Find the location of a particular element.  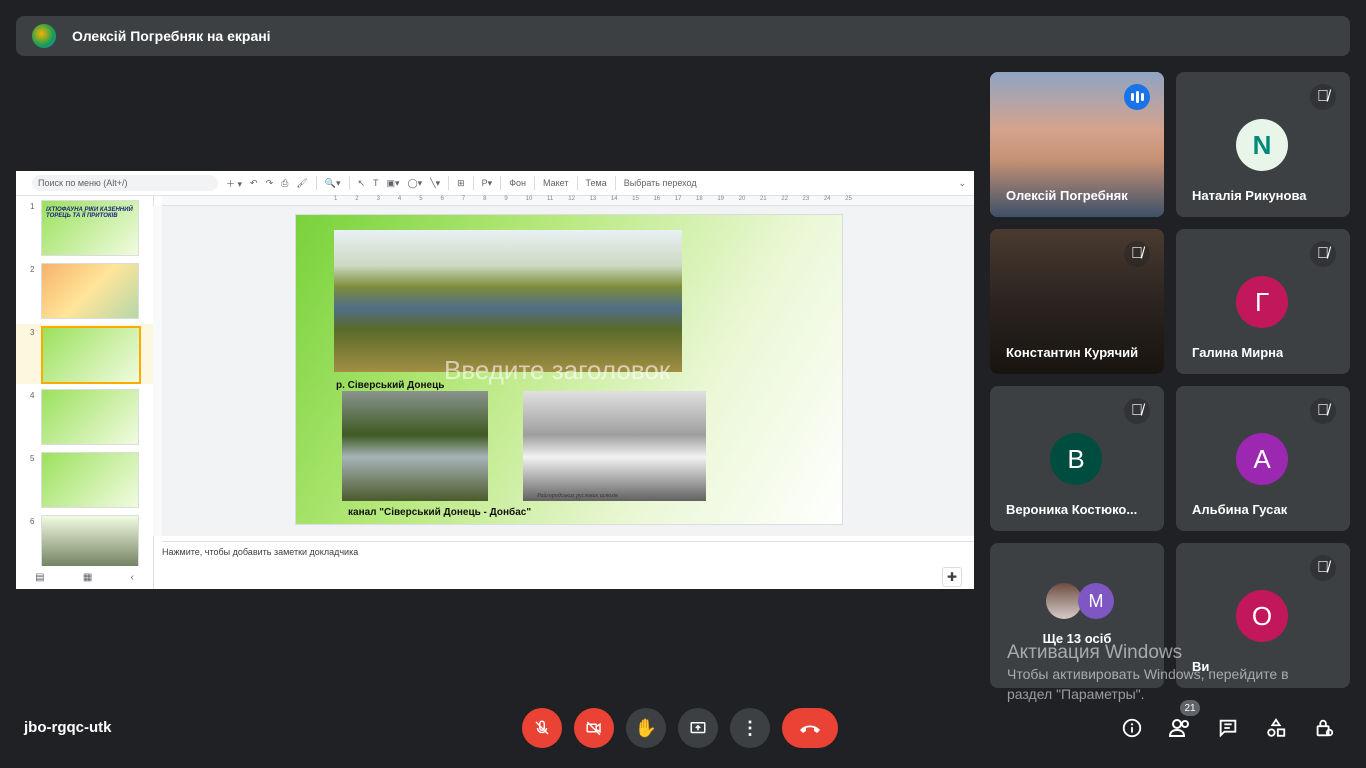

transition-button: Выбрать переход is located at coordinates (660, 183).